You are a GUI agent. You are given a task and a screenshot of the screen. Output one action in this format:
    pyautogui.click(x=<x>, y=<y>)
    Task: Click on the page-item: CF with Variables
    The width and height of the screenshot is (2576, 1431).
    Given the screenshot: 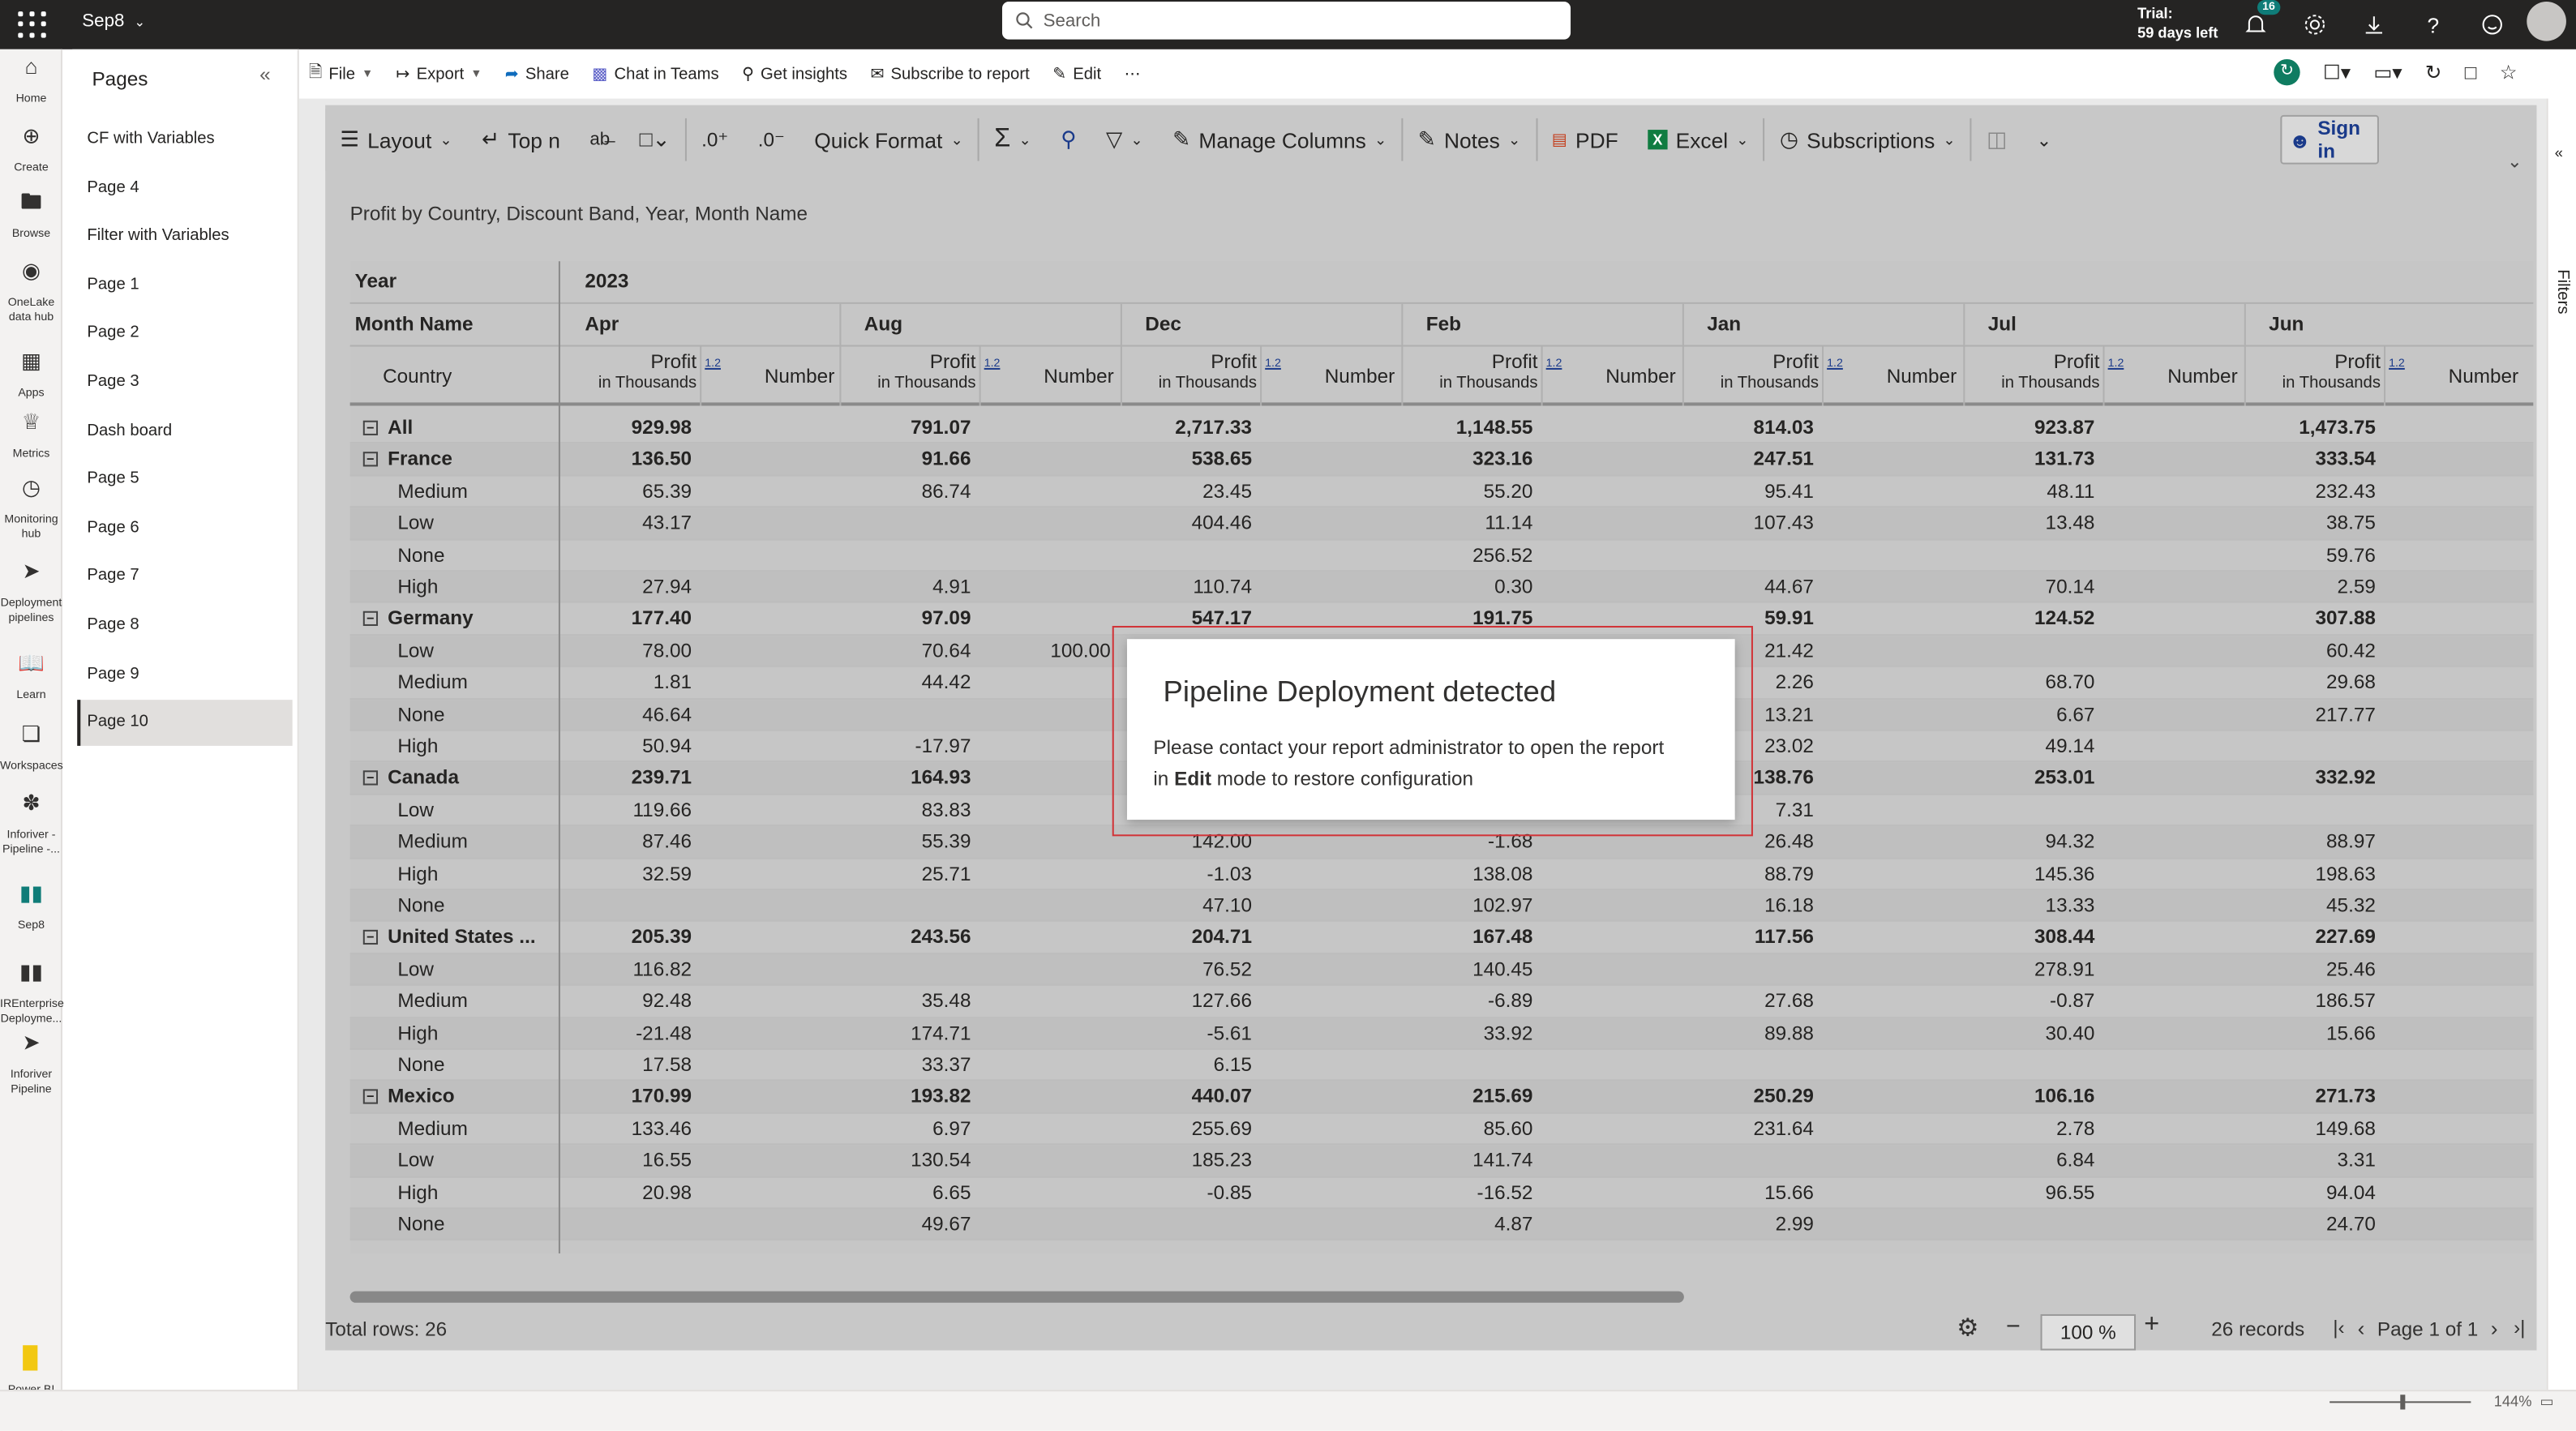 What is the action you would take?
    pyautogui.click(x=184, y=140)
    